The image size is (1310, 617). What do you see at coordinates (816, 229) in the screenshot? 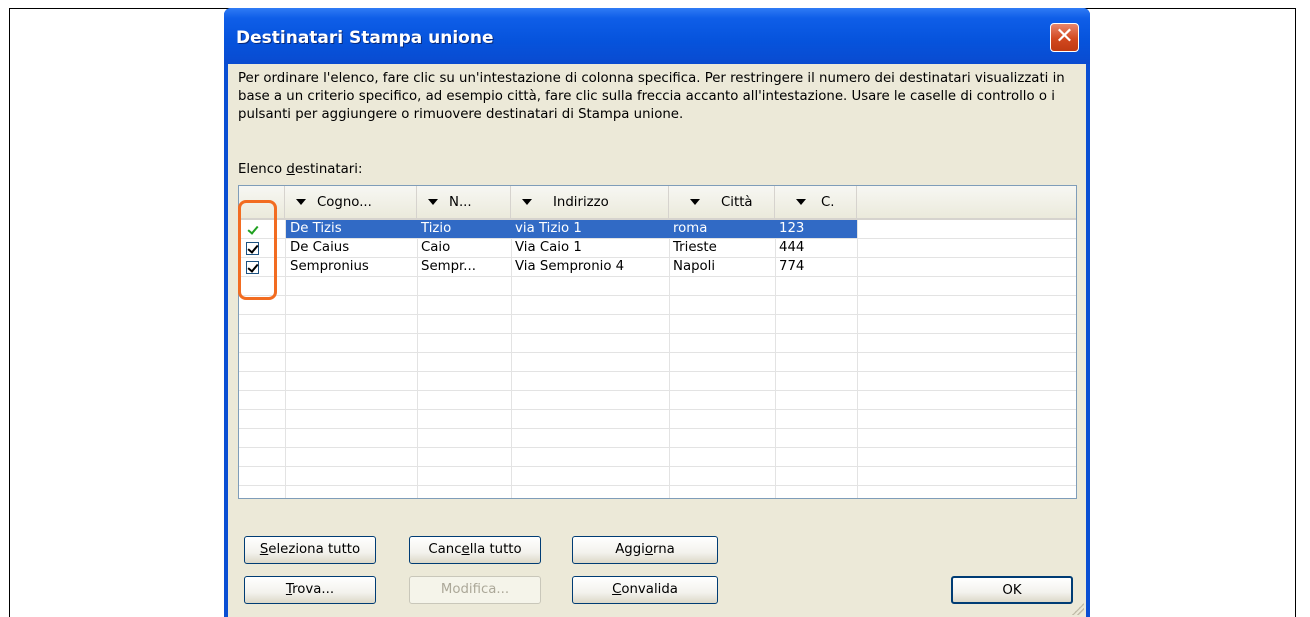
I see `cell-cap: 123` at bounding box center [816, 229].